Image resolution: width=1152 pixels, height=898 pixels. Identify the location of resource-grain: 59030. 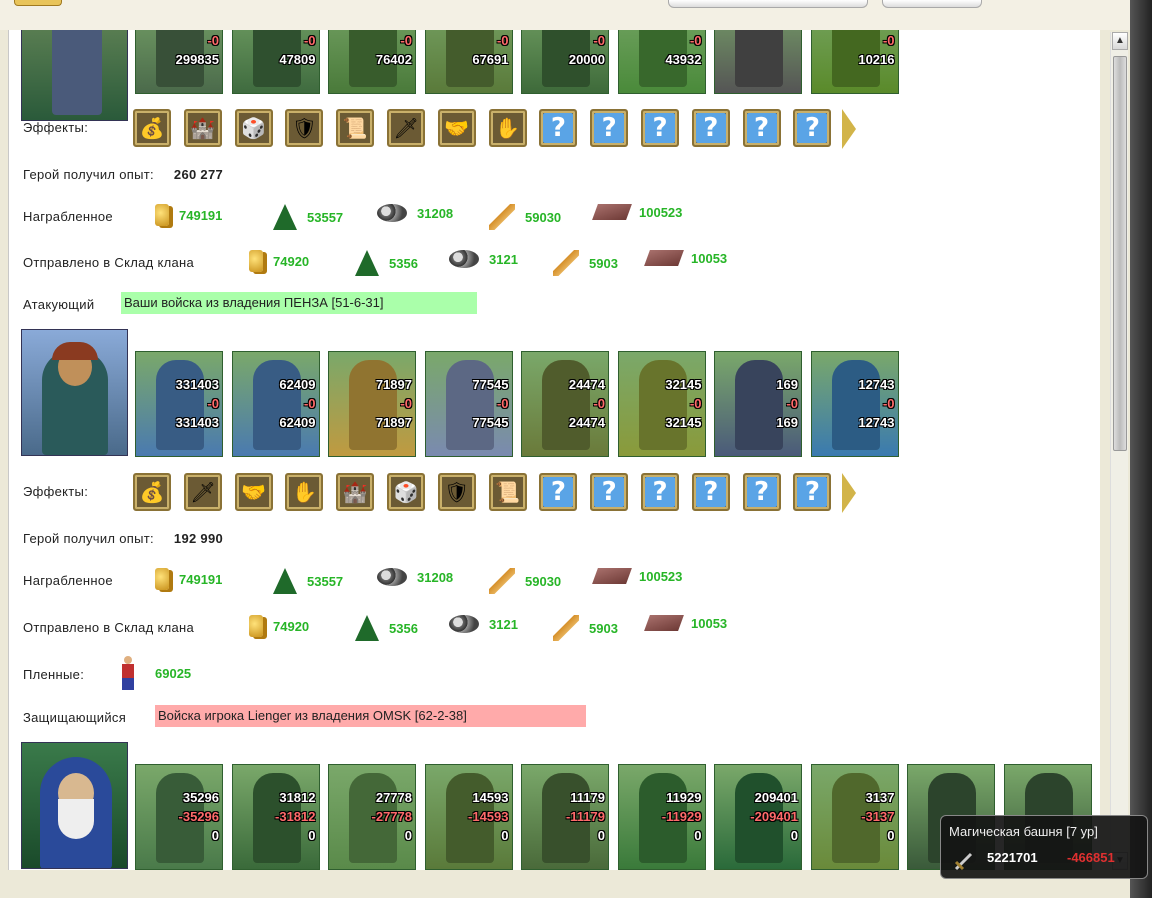
(525, 217).